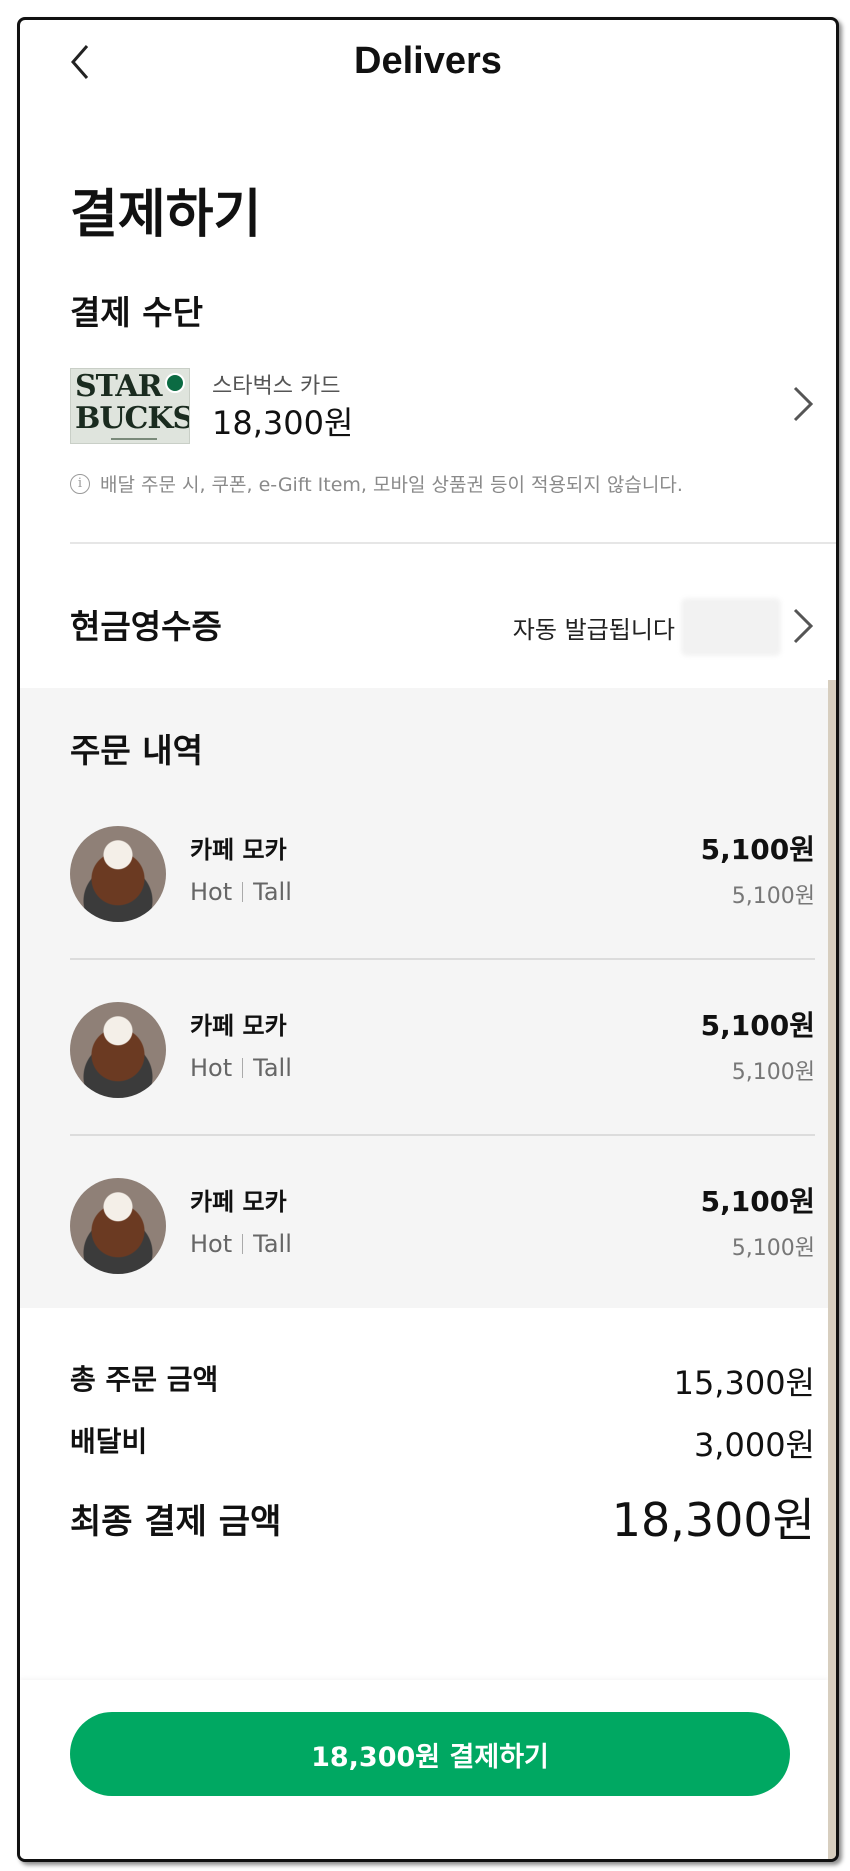 The width and height of the screenshot is (850, 1871). What do you see at coordinates (593, 630) in the screenshot?
I see `cash-receipt-status: 자동 발급됩니다` at bounding box center [593, 630].